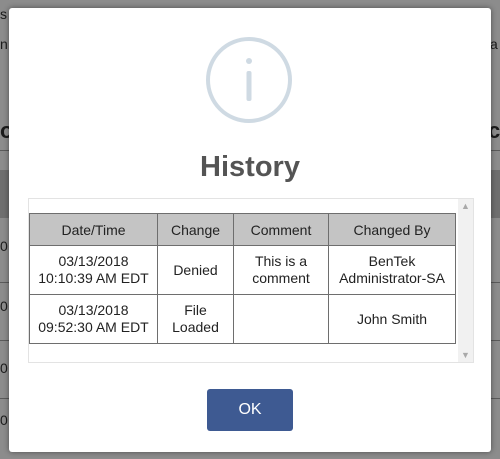 Image resolution: width=500 pixels, height=459 pixels. I want to click on changed-by-text: John Smith, so click(392, 318).